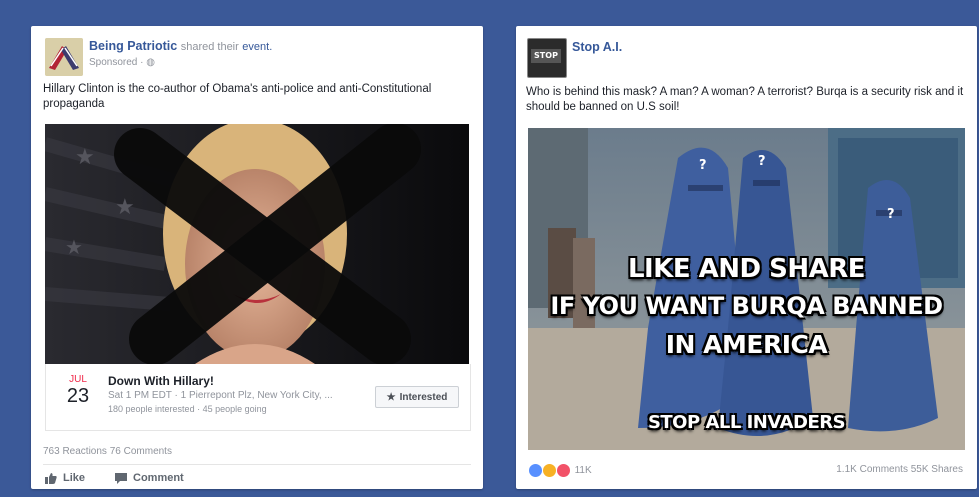  I want to click on share-count: 55K Shares, so click(937, 469).